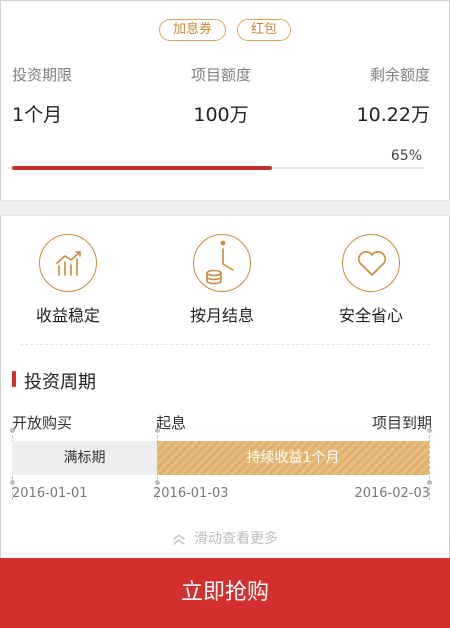  What do you see at coordinates (67, 315) in the screenshot?
I see `feature-label: 收益稳定` at bounding box center [67, 315].